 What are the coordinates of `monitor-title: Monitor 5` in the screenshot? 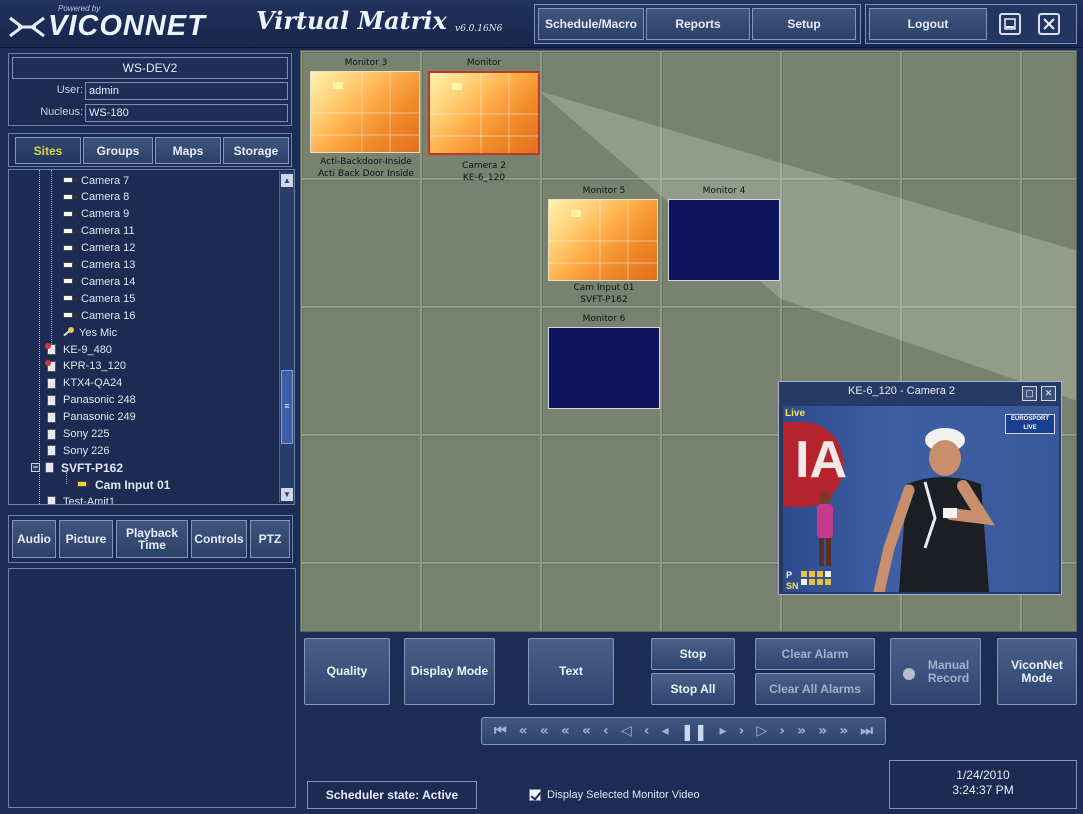 It's located at (604, 191).